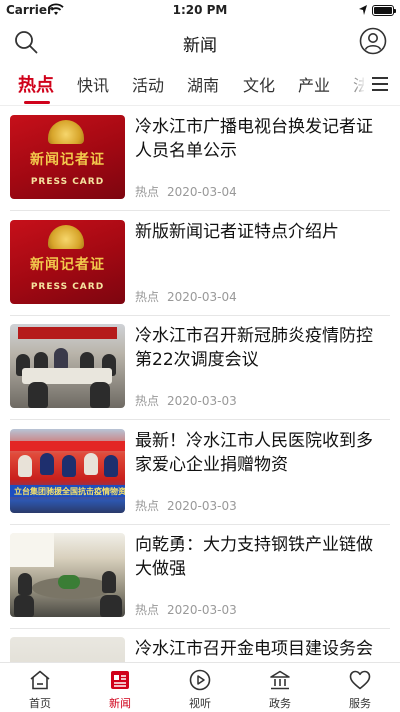 The height and width of the screenshot is (712, 400). Describe the element at coordinates (237, 232) in the screenshot. I see `news-title: 新版新闻记者证特点介绍片` at that location.